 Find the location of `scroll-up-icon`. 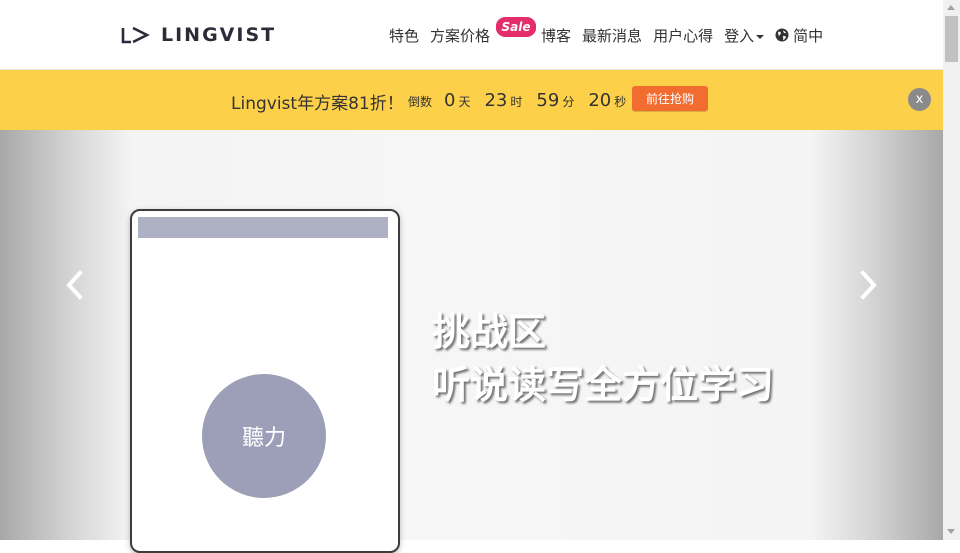

scroll-up-icon is located at coordinates (951, 7).